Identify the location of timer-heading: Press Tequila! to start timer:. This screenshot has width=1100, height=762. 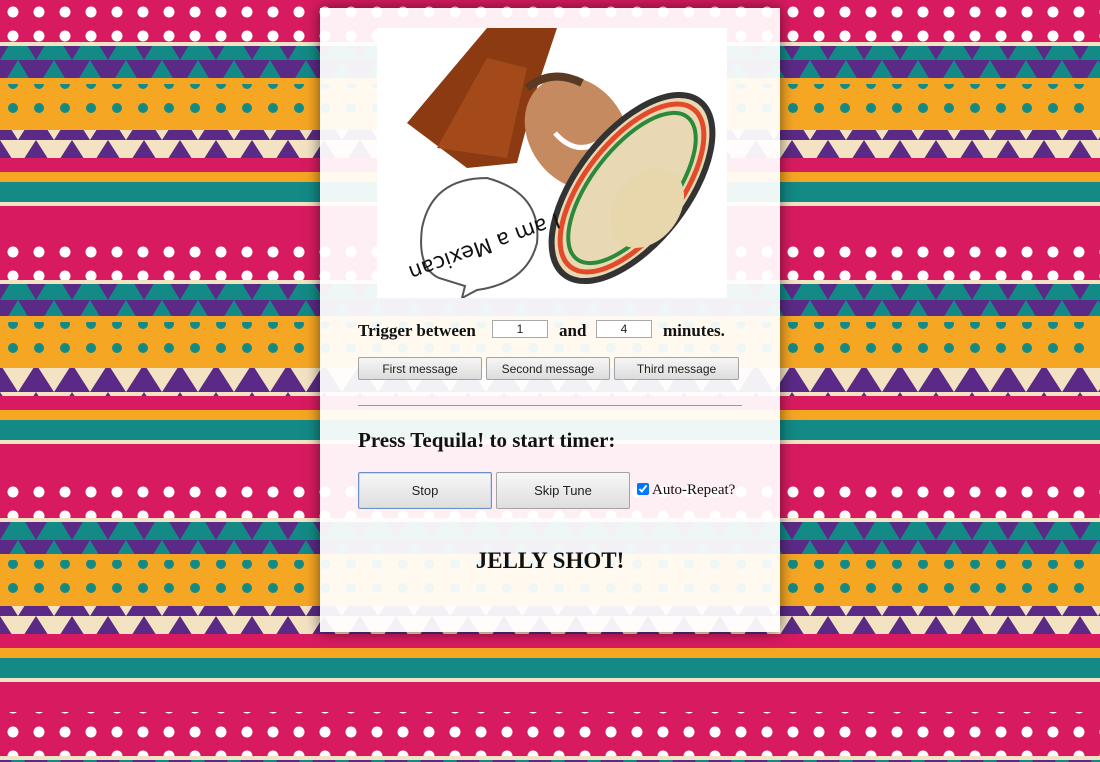
(487, 440).